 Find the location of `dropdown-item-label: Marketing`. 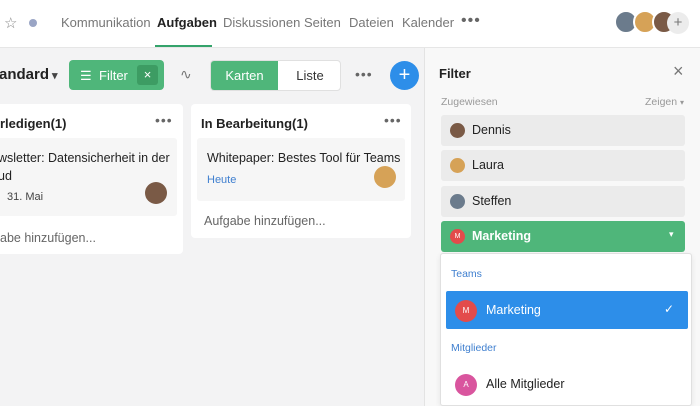

dropdown-item-label: Marketing is located at coordinates (513, 310).